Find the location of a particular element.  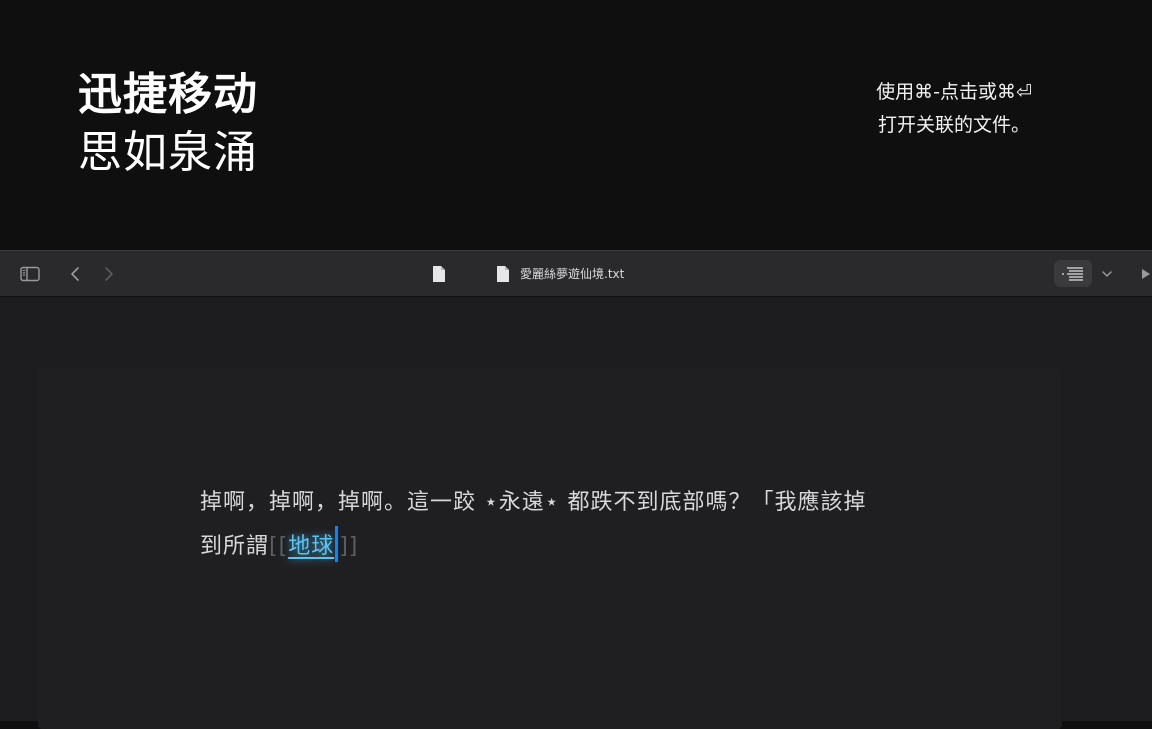

file-title-group: 愛麗絲夢遊仙境.txt is located at coordinates (560, 273).